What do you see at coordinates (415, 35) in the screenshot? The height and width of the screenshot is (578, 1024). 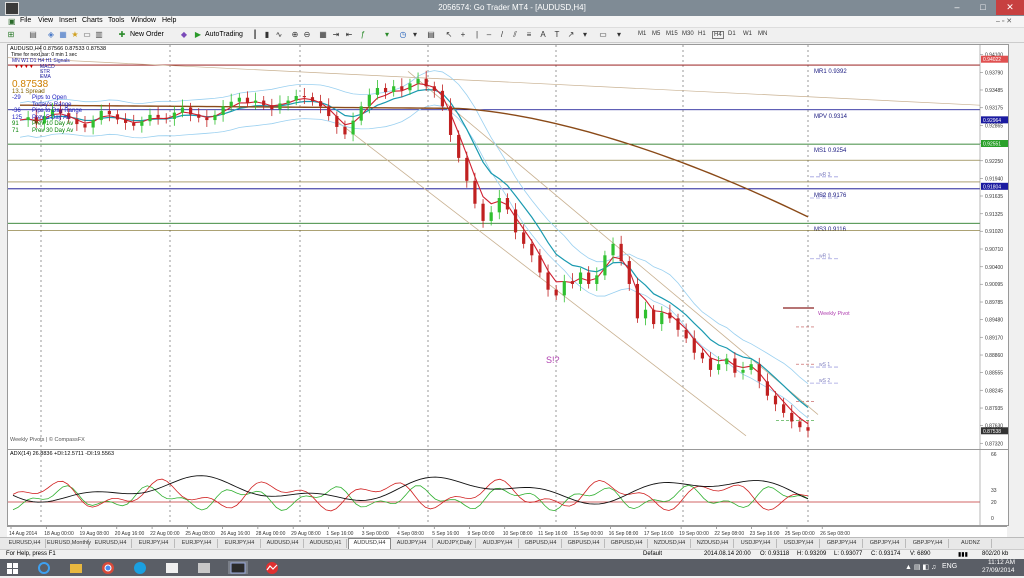 I see `periods-dropdown-icon: ▾` at bounding box center [415, 35].